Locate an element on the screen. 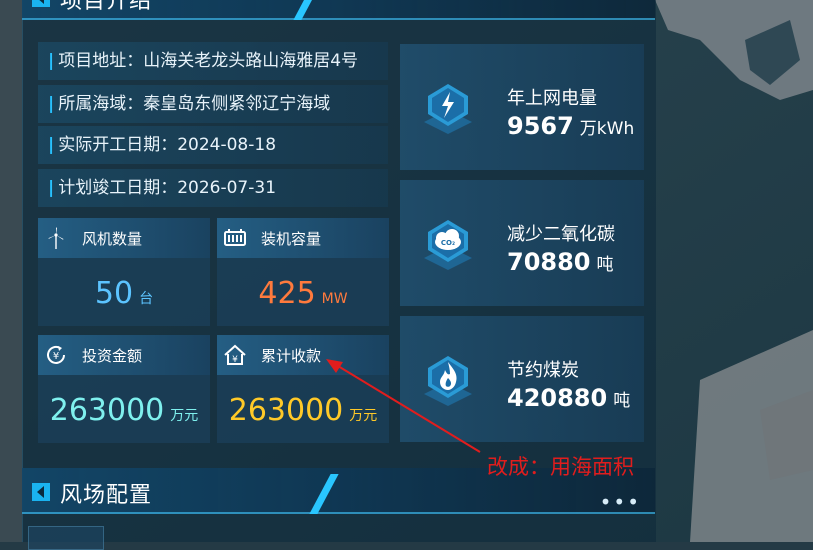 This screenshot has width=813, height=550. summary-card-power: 年上网电量 9567 万kWh is located at coordinates (522, 107).